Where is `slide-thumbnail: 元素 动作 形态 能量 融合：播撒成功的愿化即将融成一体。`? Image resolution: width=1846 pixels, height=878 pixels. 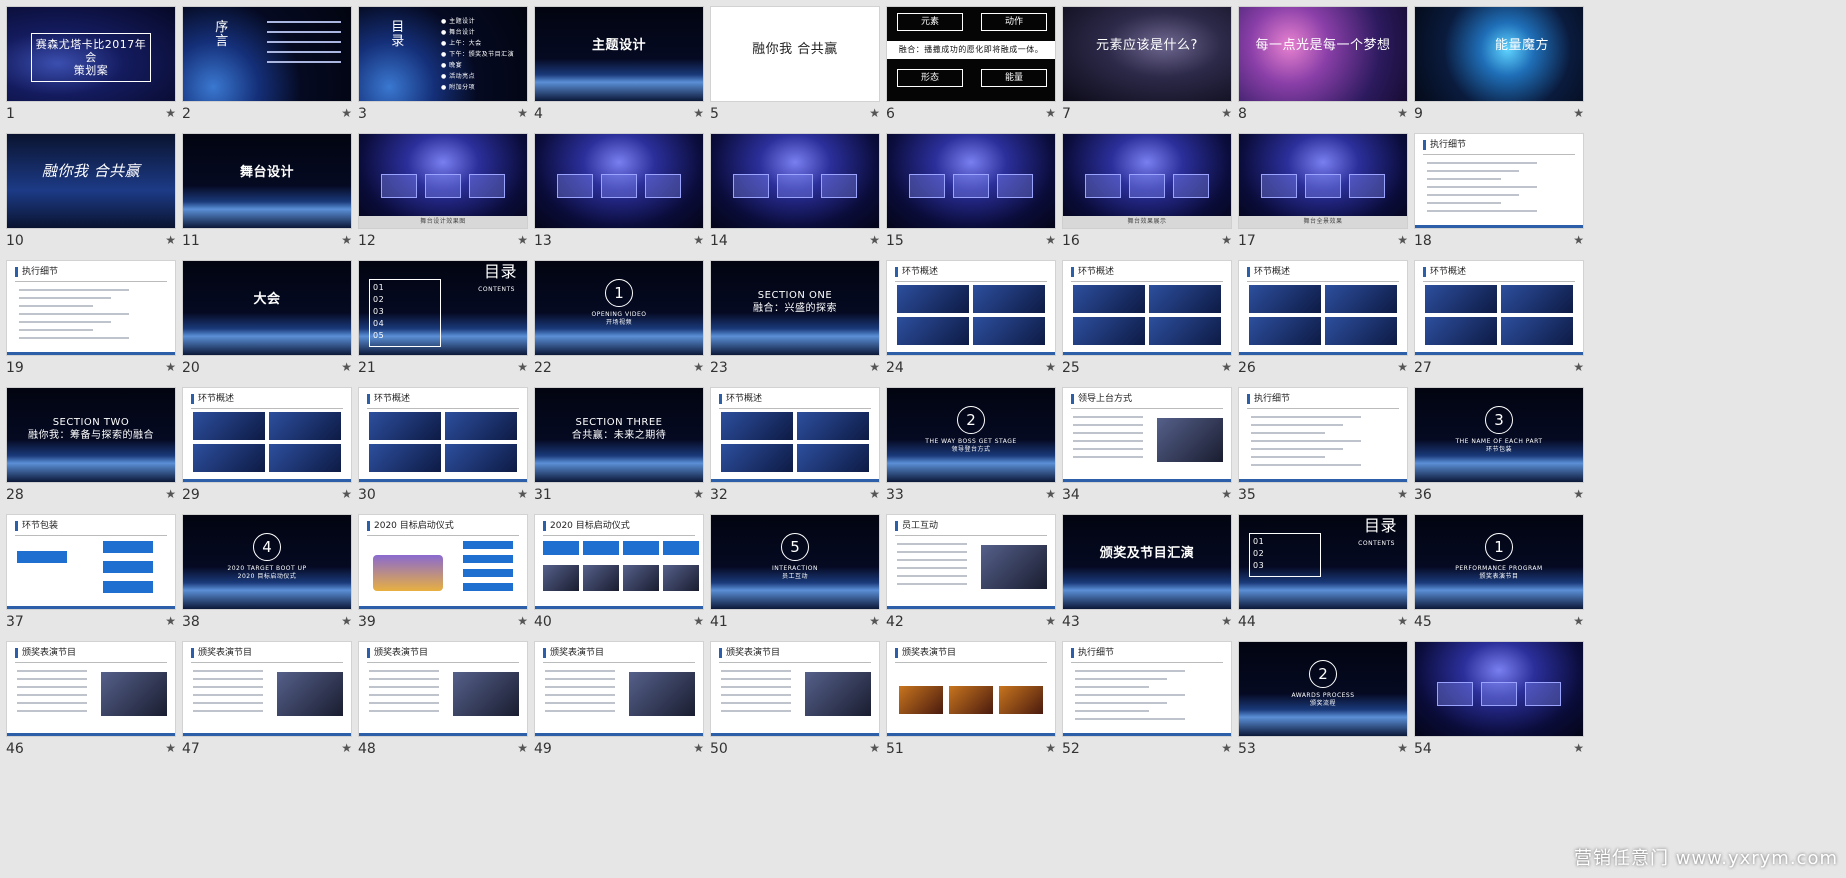
slide-thumbnail: 元素 动作 形态 能量 融合：播撒成功的愿化即将融成一体。 is located at coordinates (971, 54).